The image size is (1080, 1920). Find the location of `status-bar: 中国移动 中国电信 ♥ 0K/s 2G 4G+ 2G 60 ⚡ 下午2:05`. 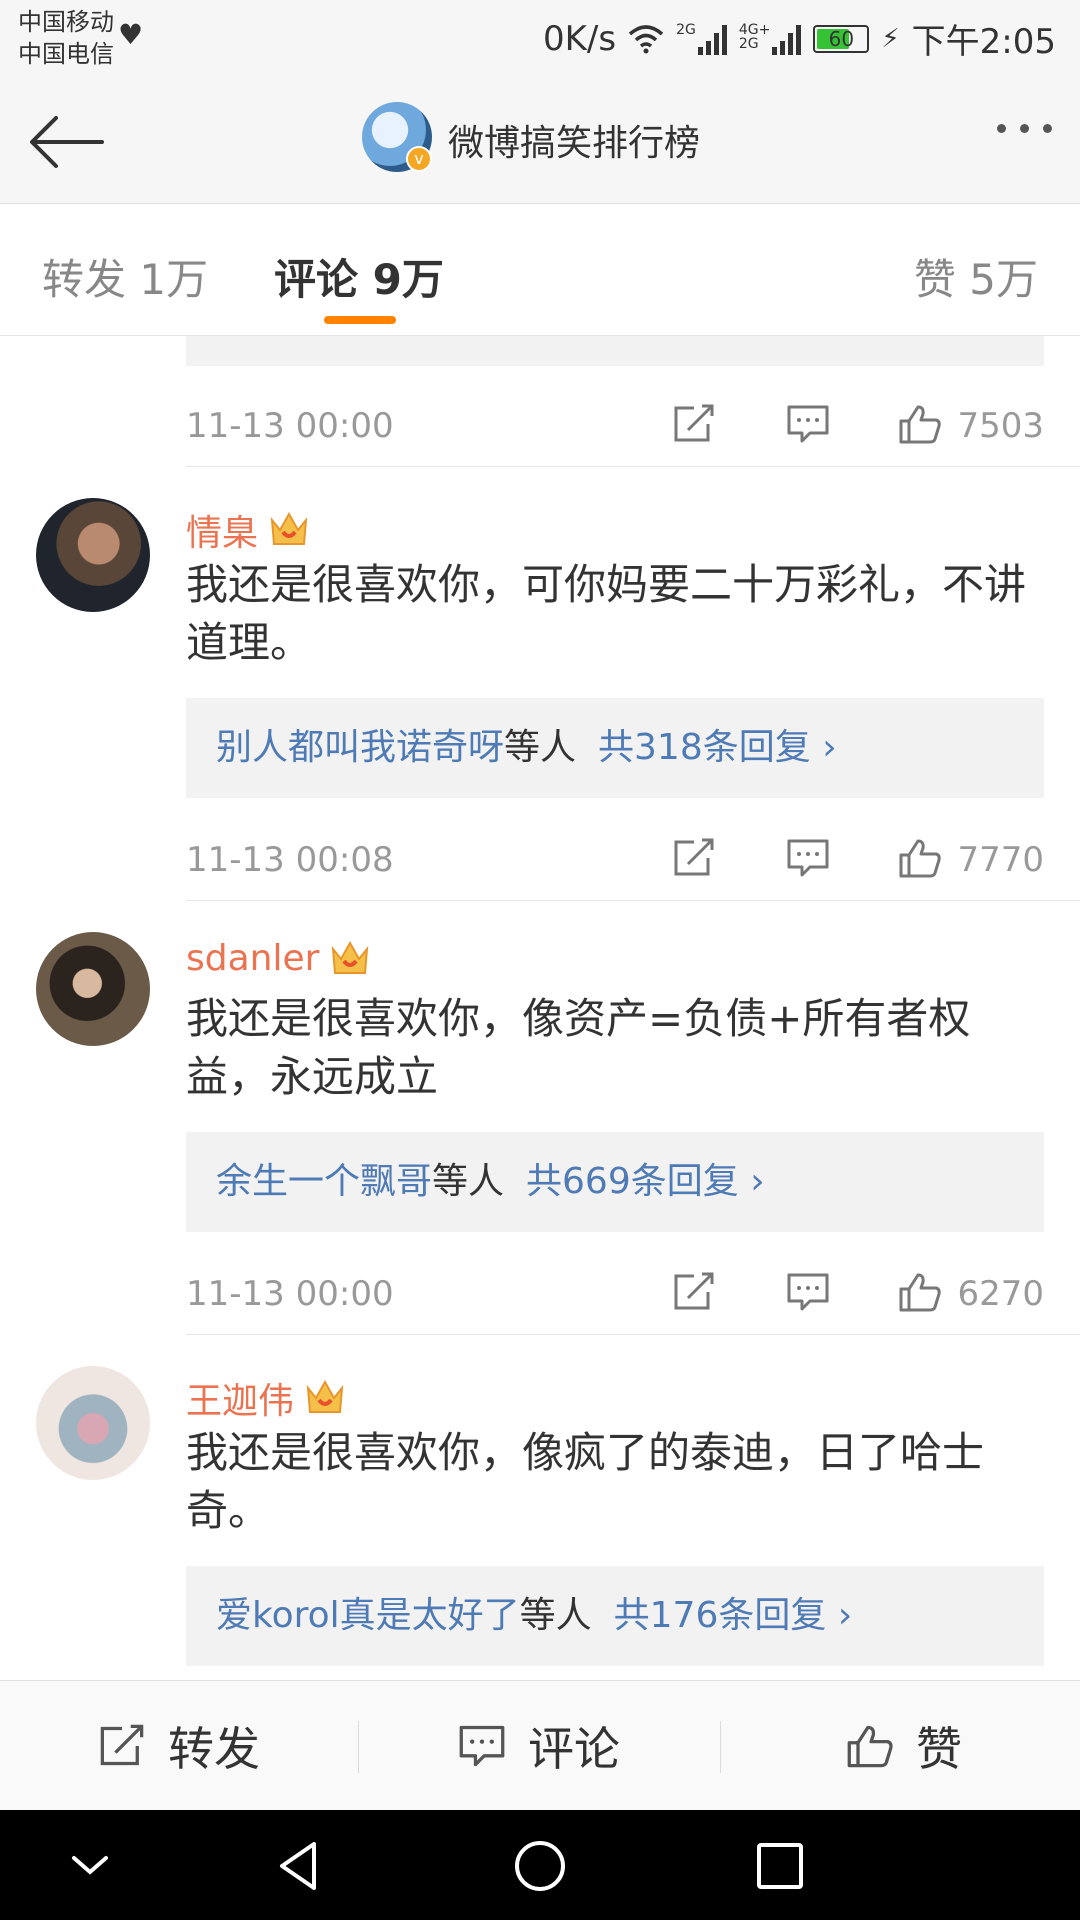

status-bar: 中国移动 中国电信 ♥ 0K/s 2G 4G+ 2G 60 ⚡ 下午2:05 is located at coordinates (540, 40).